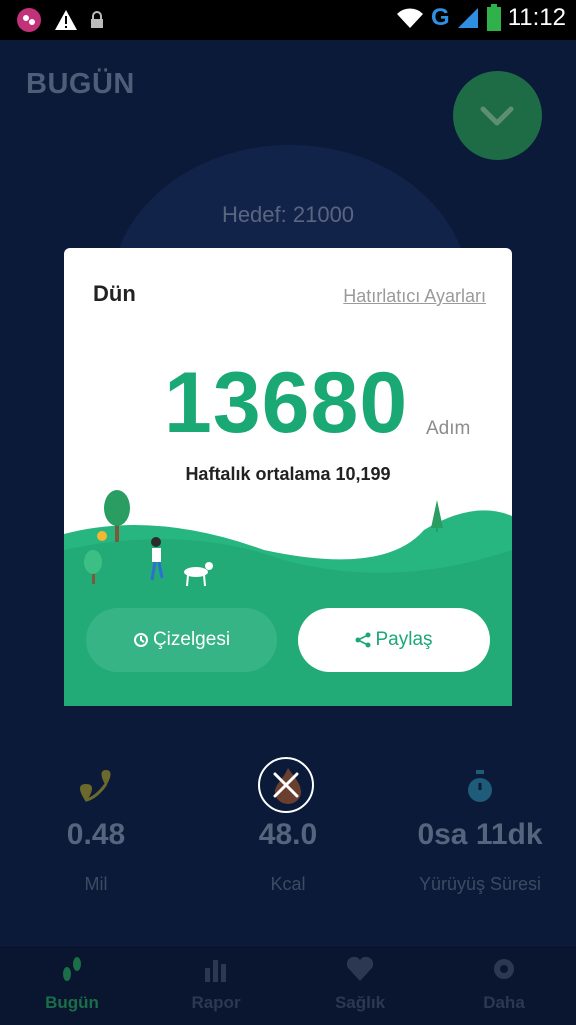 The image size is (576, 1025). What do you see at coordinates (504, 1002) in the screenshot?
I see `nav-more-label: Daha` at bounding box center [504, 1002].